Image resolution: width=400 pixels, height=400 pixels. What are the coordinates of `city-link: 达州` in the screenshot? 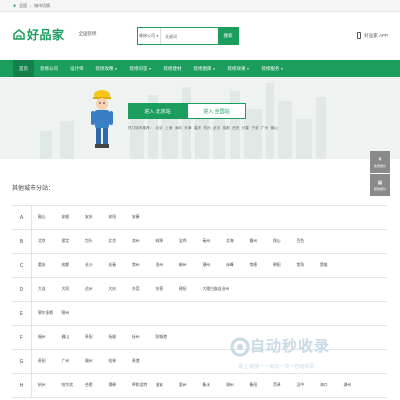 It's located at (97, 289).